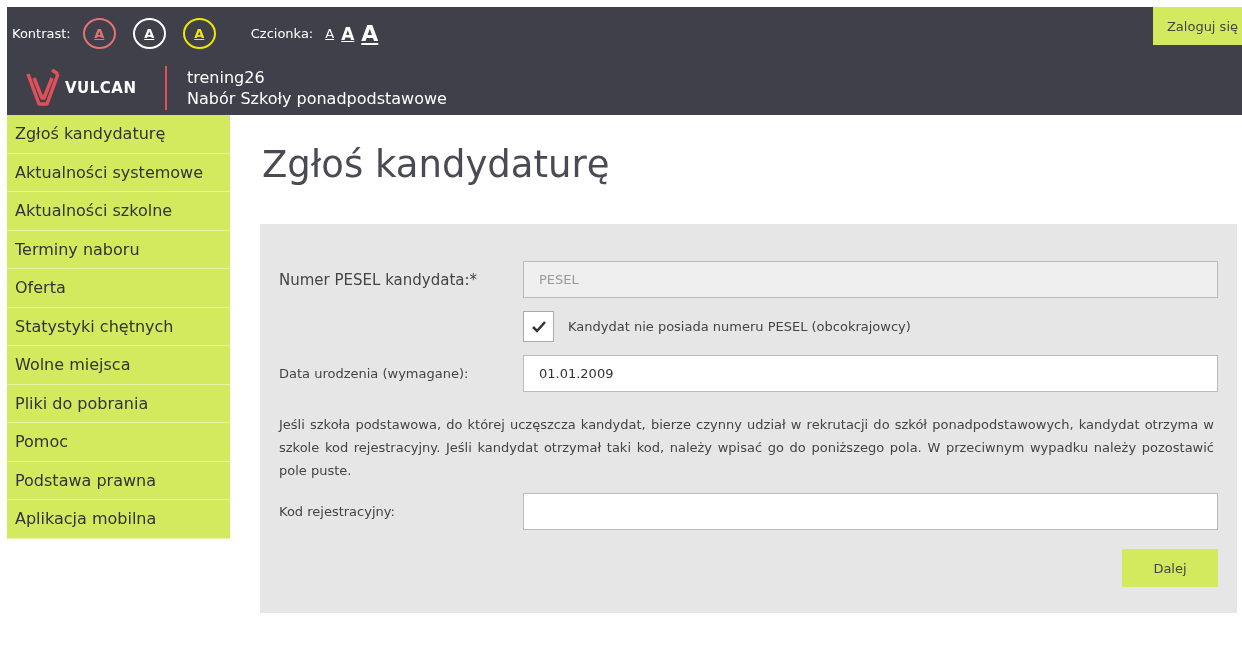 Image resolution: width=1242 pixels, height=645 pixels. Describe the element at coordinates (870, 511) in the screenshot. I see `registration-code-field` at that location.